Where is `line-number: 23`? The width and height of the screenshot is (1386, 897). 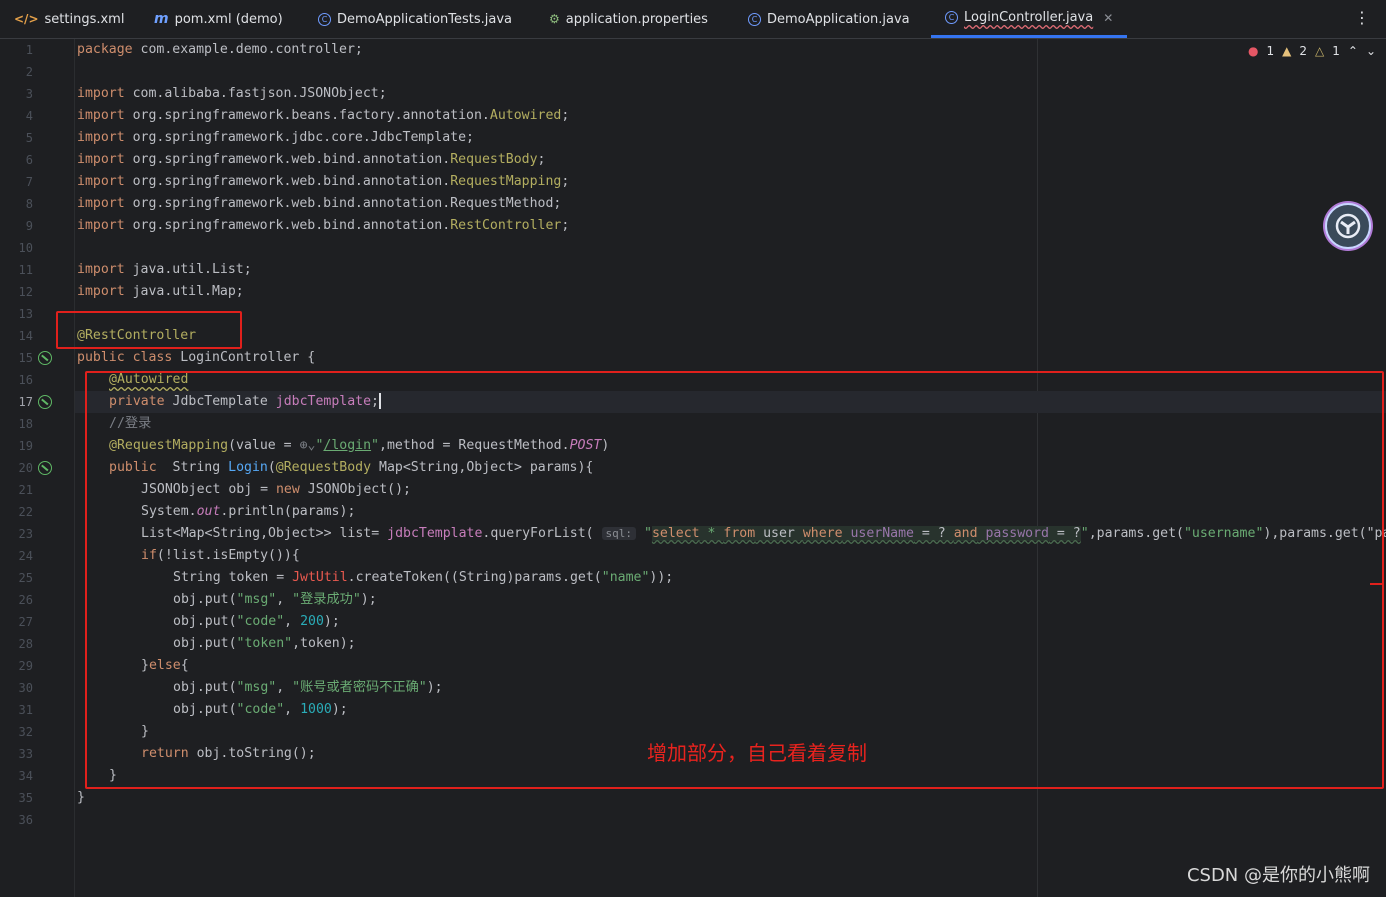 line-number: 23 is located at coordinates (25, 534).